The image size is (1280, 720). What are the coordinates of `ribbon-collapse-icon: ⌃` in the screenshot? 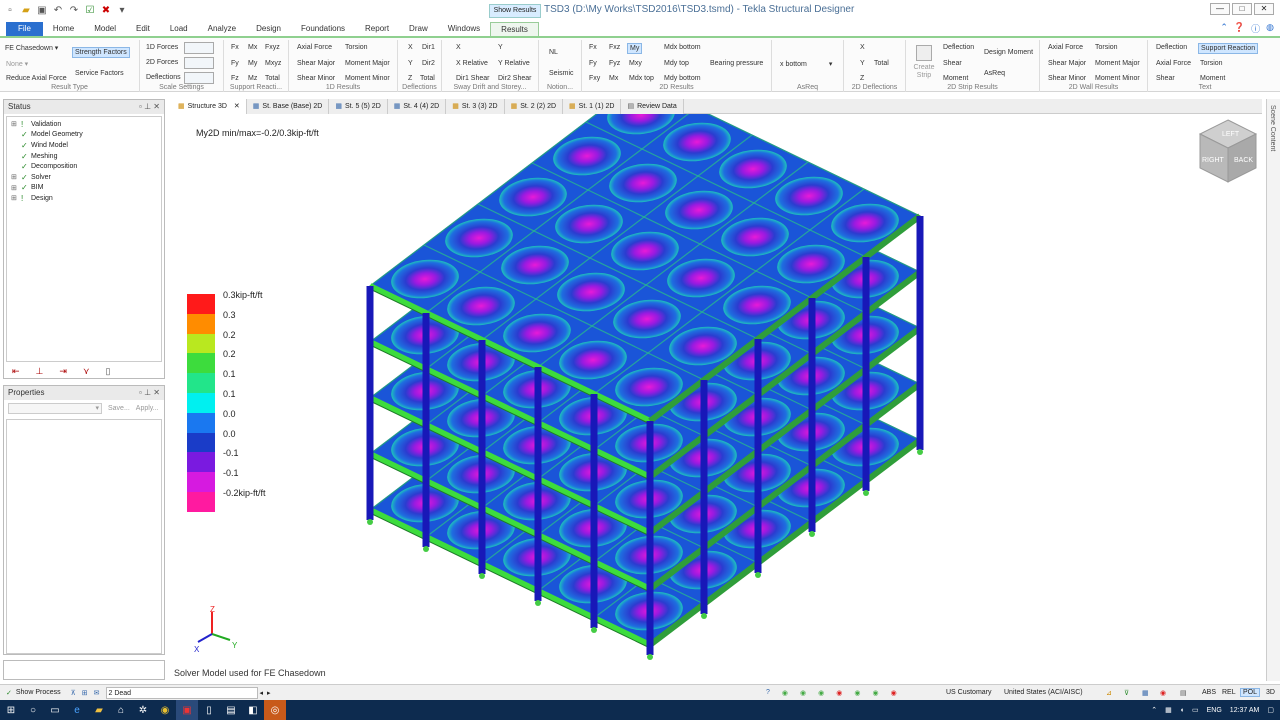 It's located at (1224, 28).